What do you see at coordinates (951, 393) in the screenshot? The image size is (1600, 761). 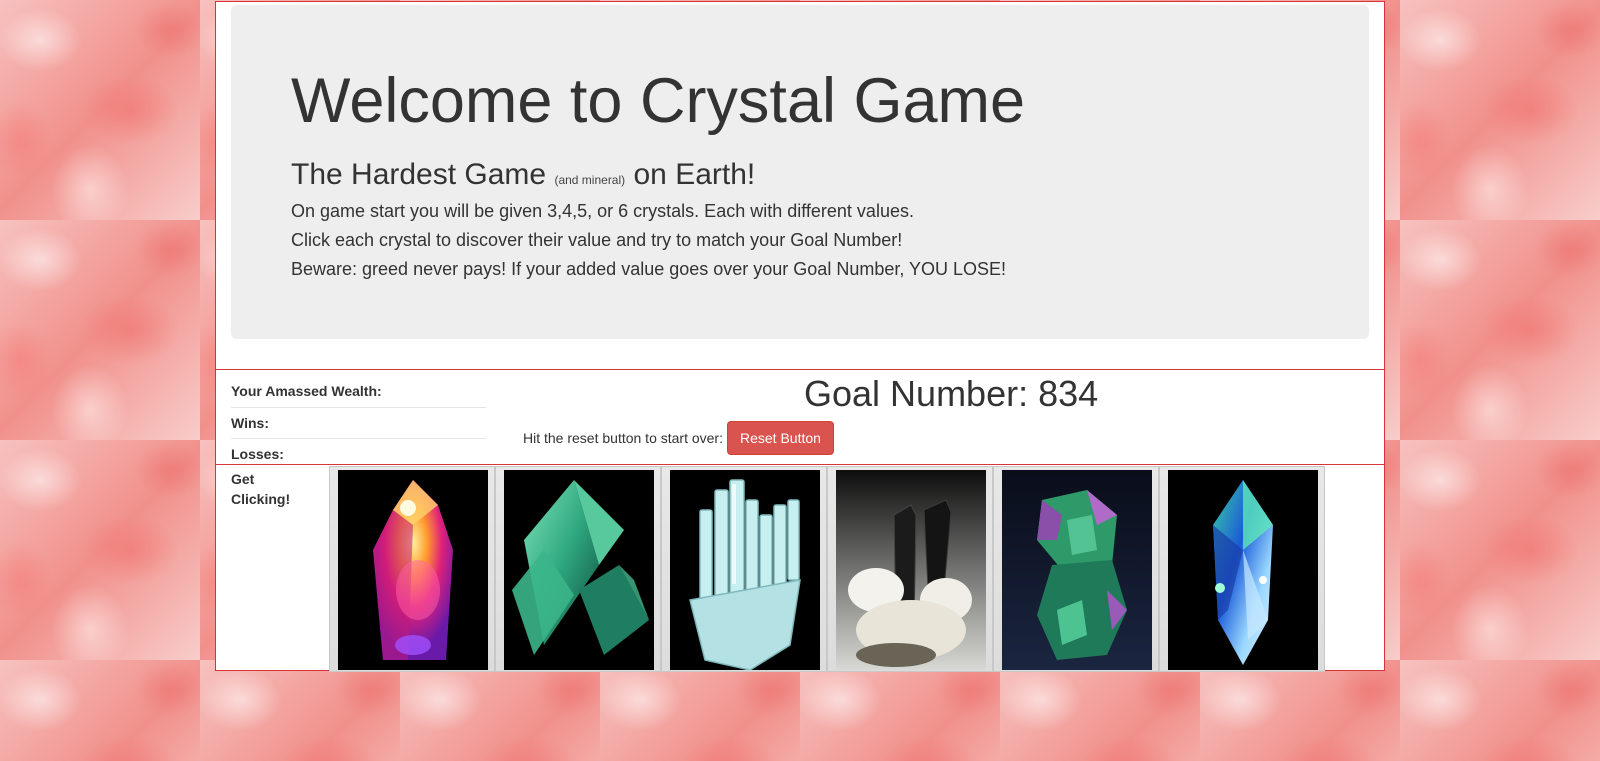 I see `goal-number: Goal Number: 834` at bounding box center [951, 393].